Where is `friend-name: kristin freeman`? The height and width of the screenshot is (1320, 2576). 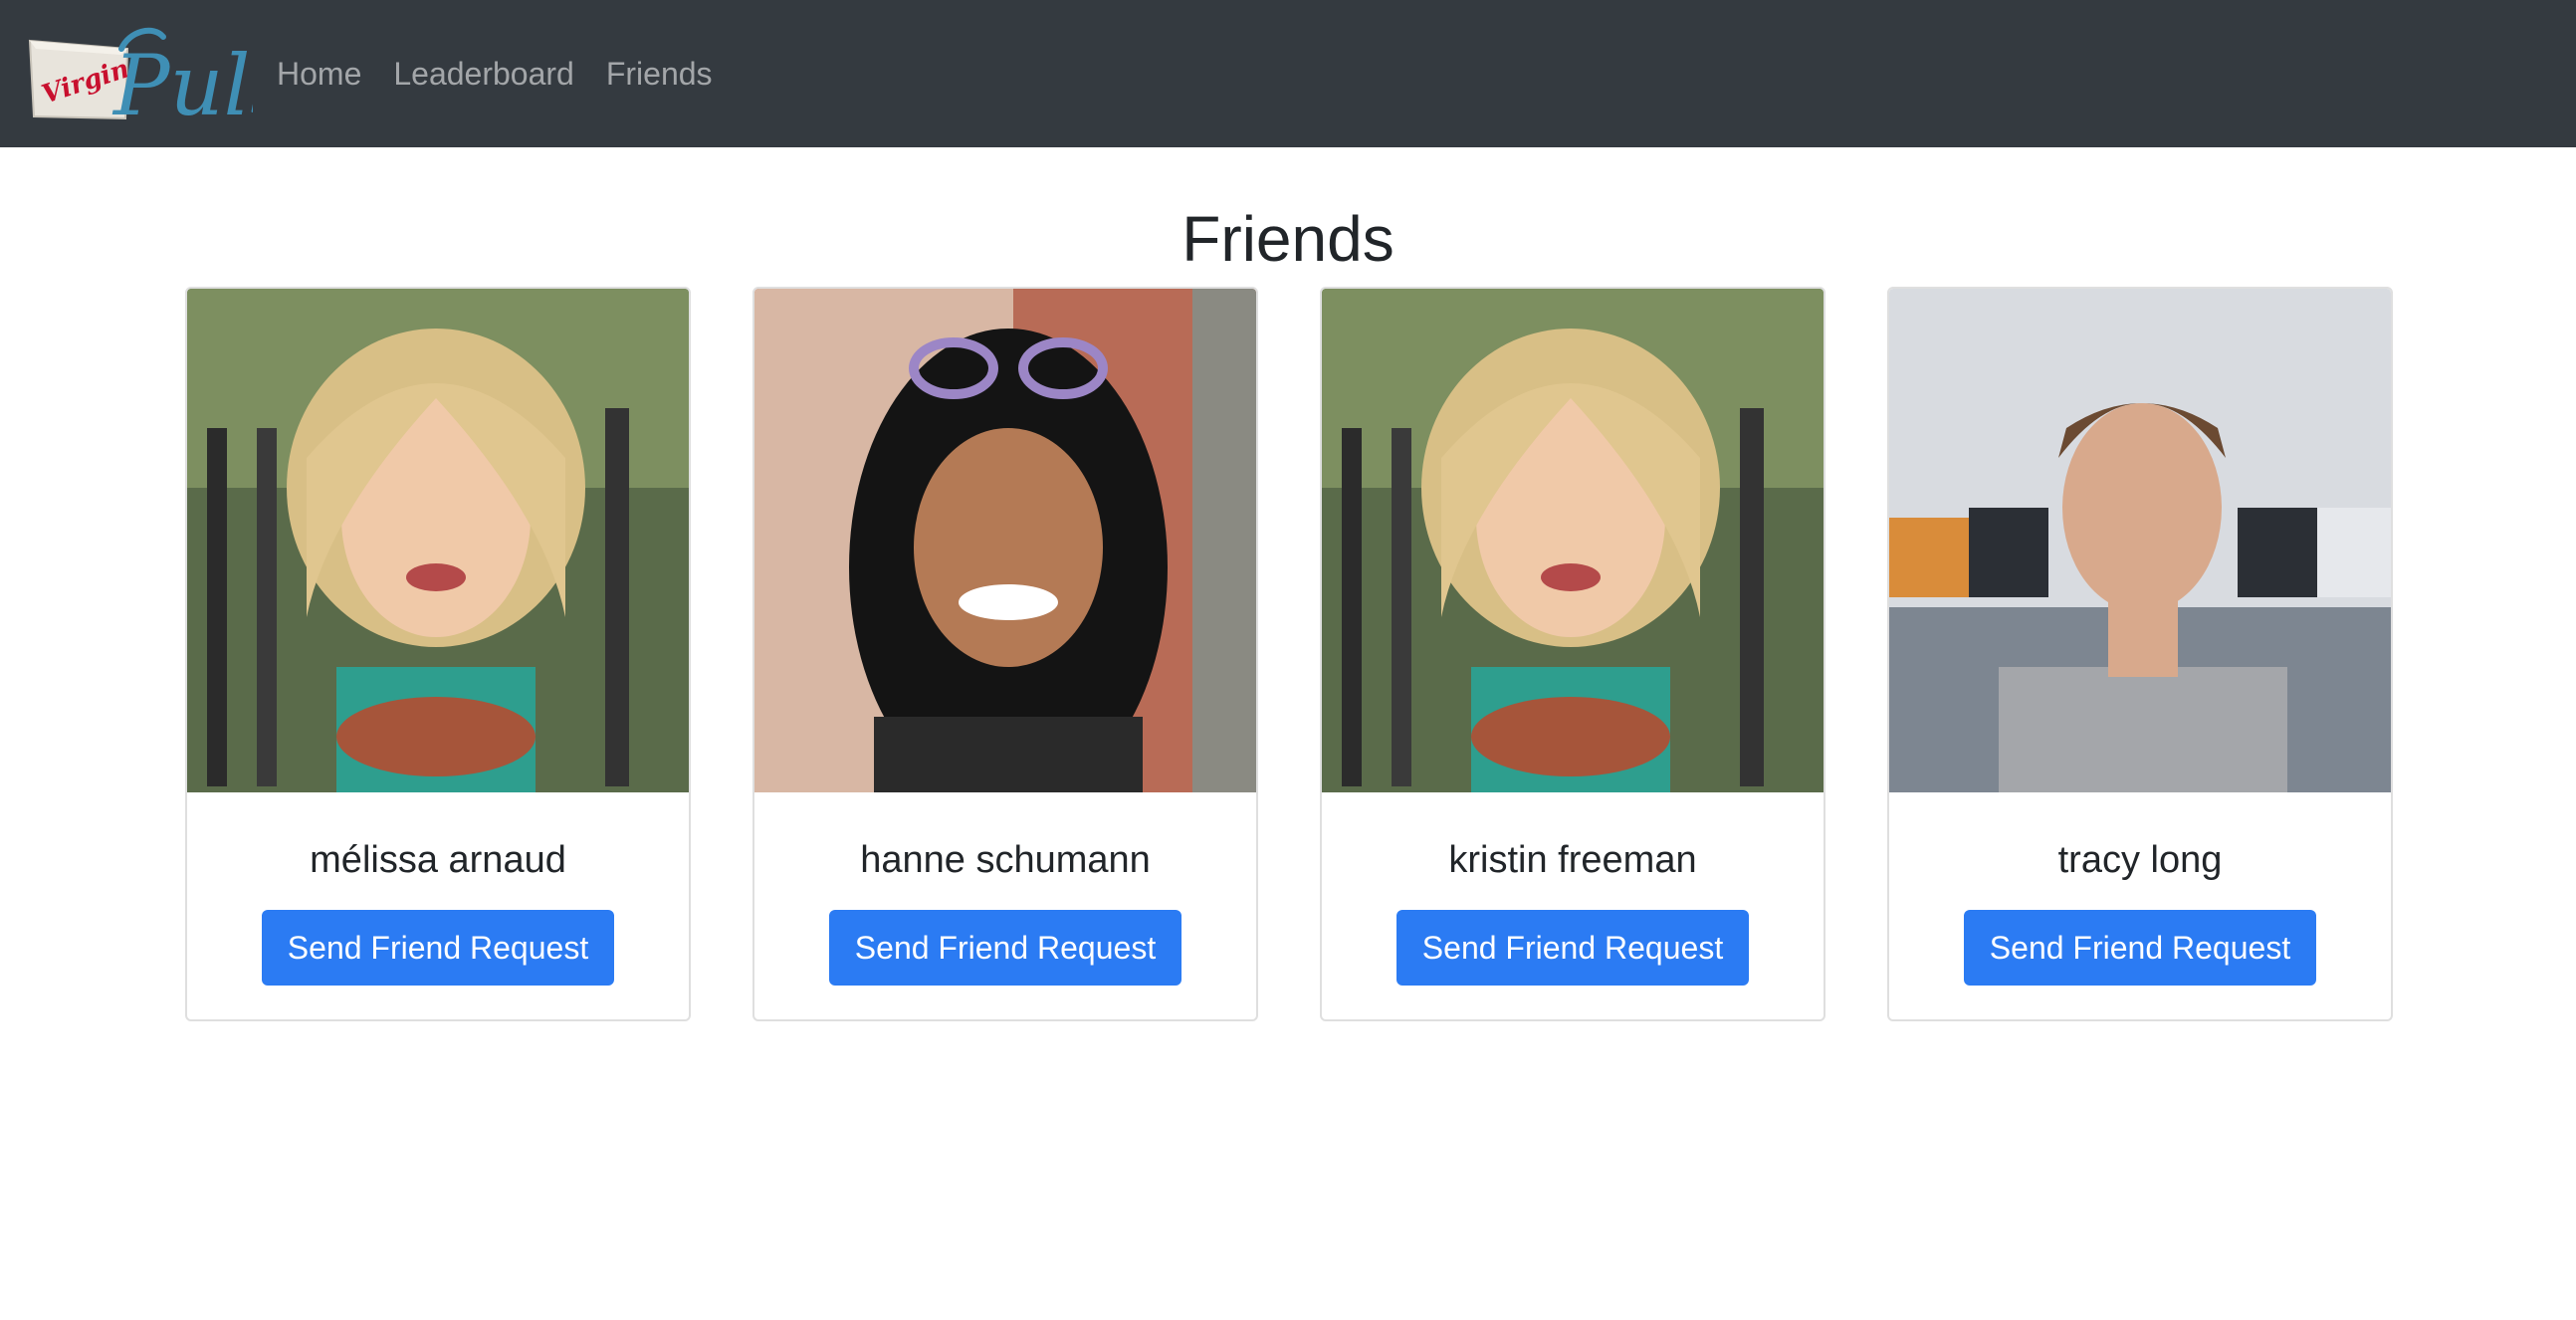
friend-name: kristin freeman is located at coordinates (1572, 860).